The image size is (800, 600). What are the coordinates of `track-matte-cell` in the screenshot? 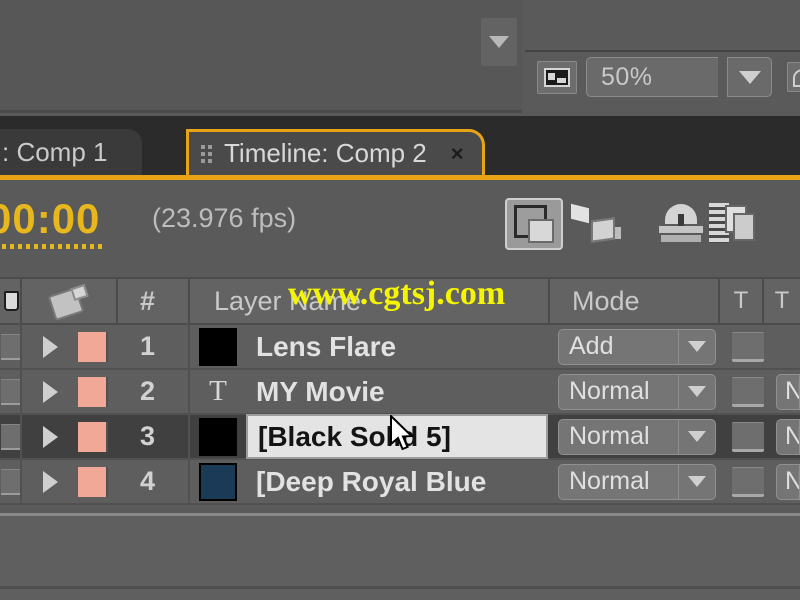 It's located at (786, 346).